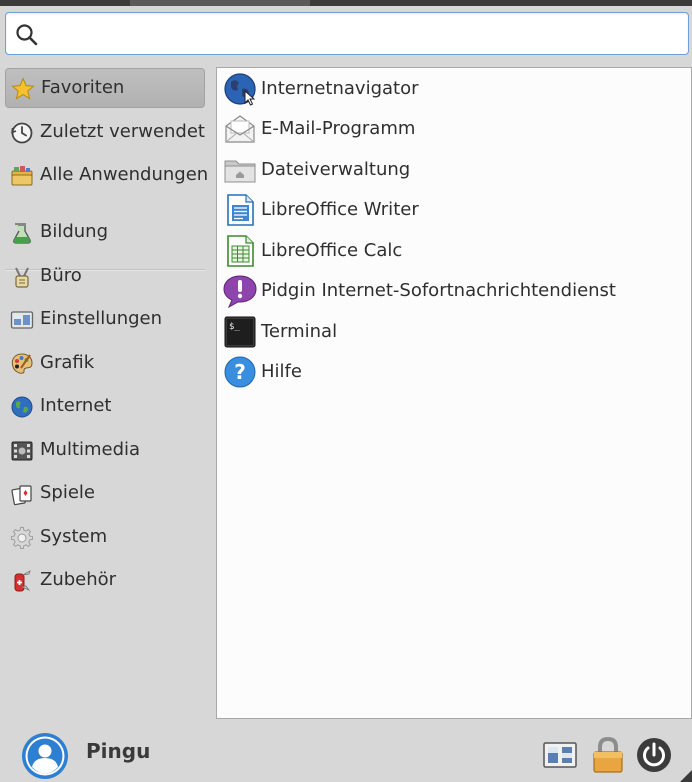  What do you see at coordinates (332, 250) in the screenshot?
I see `app-label: LibreOffice Calc` at bounding box center [332, 250].